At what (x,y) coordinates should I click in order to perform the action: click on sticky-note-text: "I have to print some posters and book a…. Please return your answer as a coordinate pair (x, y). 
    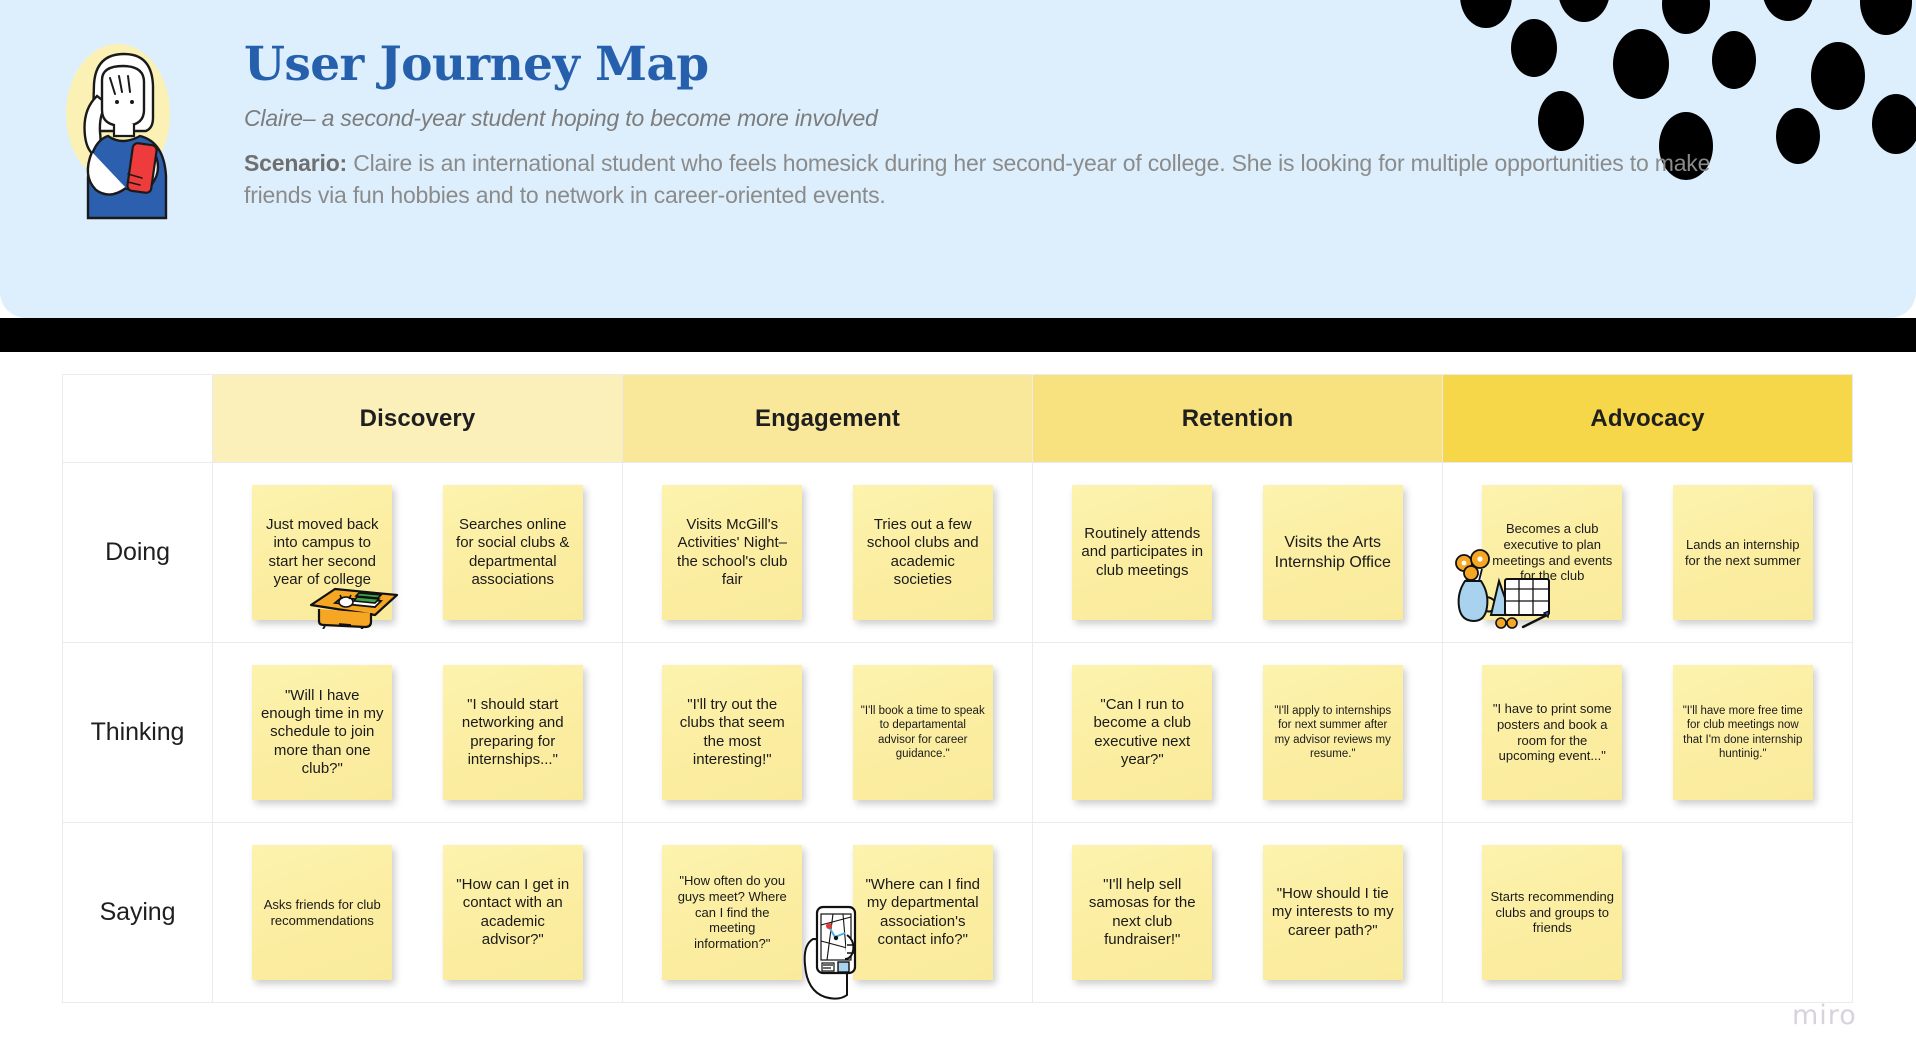
    Looking at the image, I should click on (1552, 732).